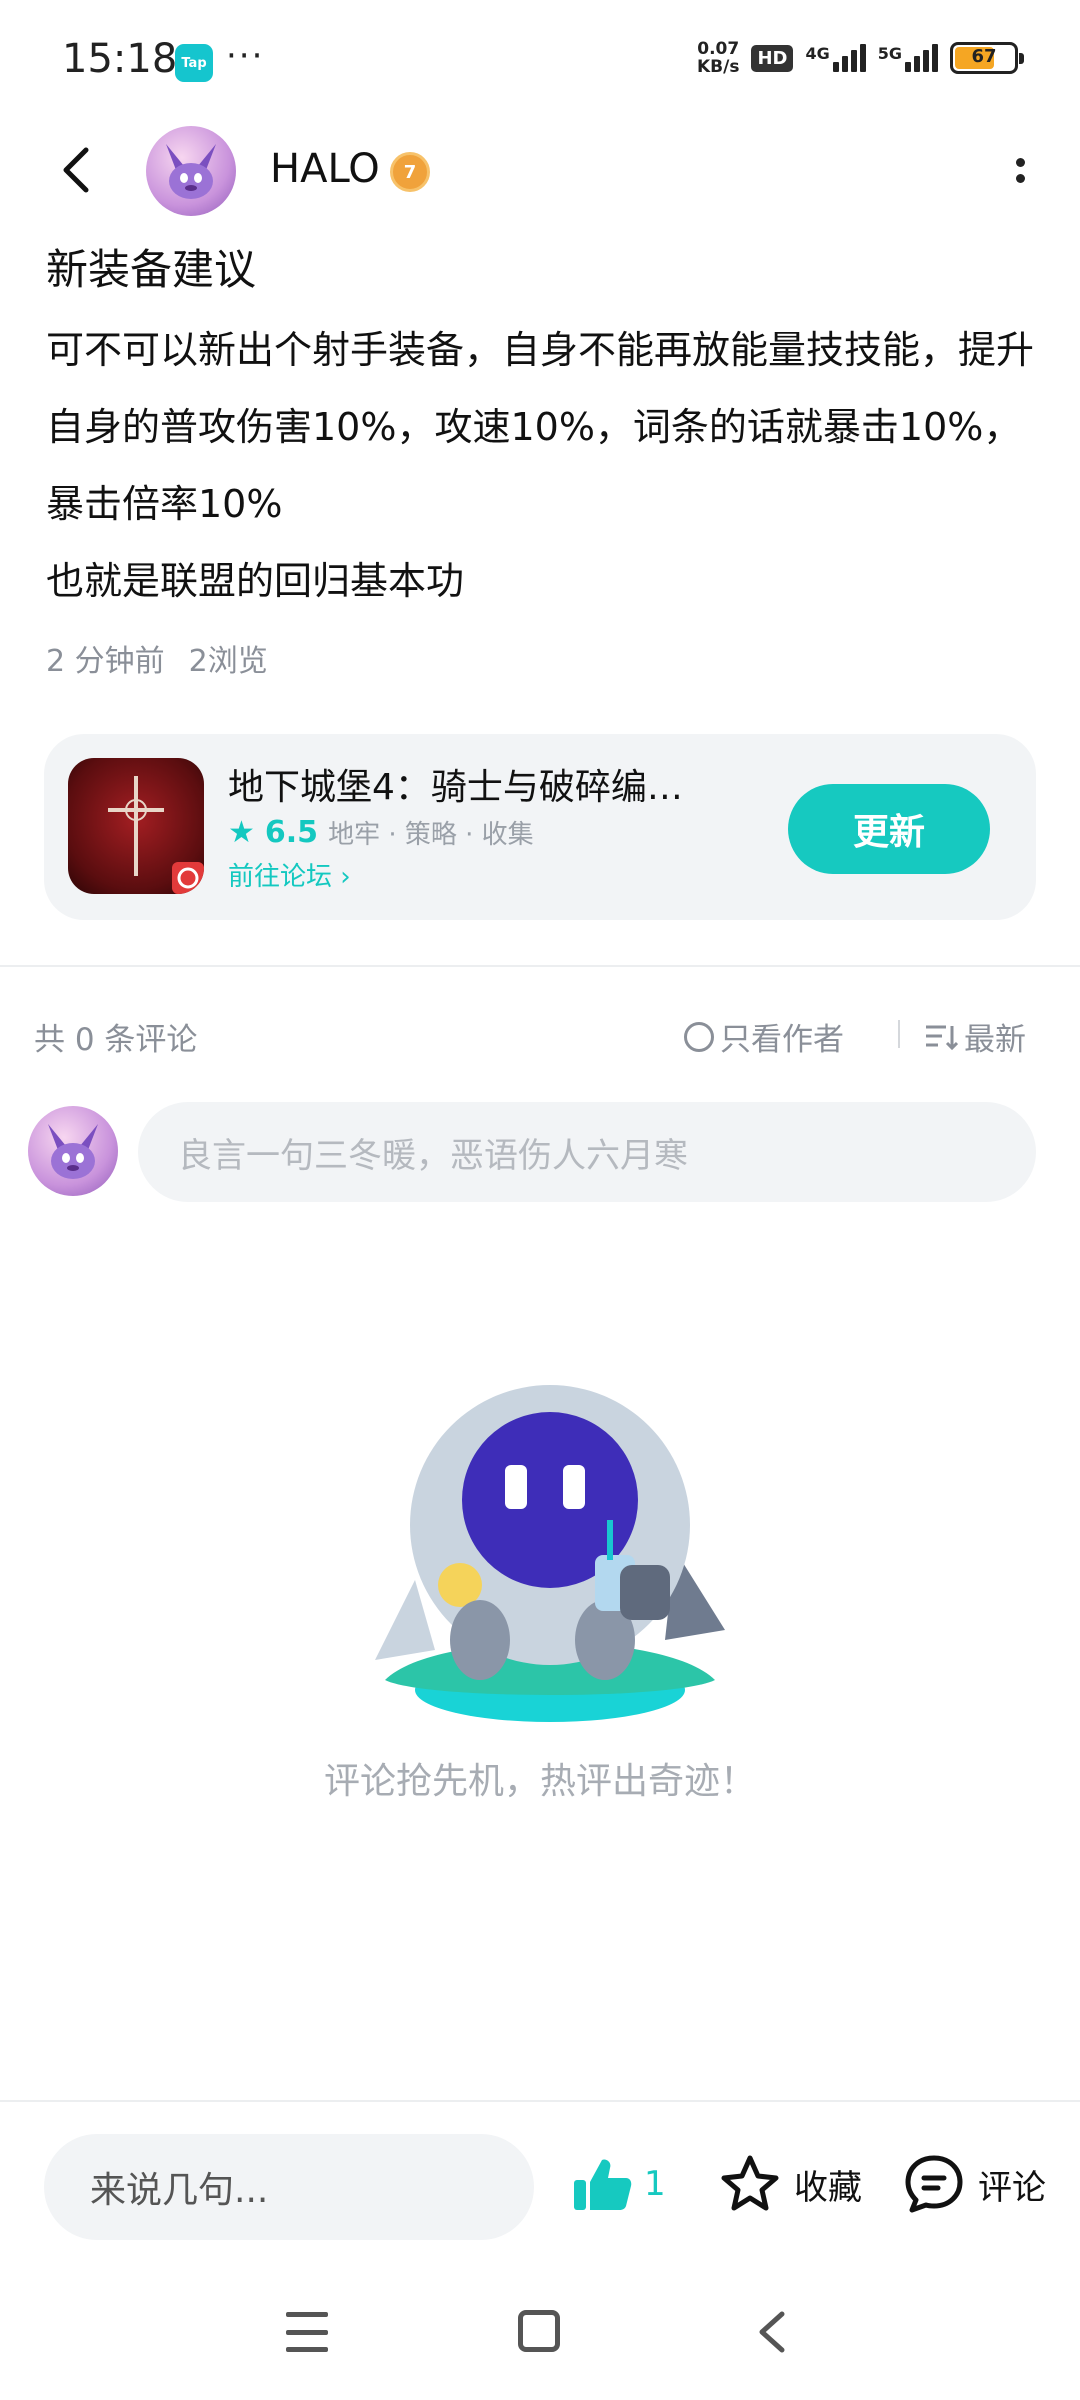  What do you see at coordinates (1020, 170) in the screenshot?
I see `more-options-icon` at bounding box center [1020, 170].